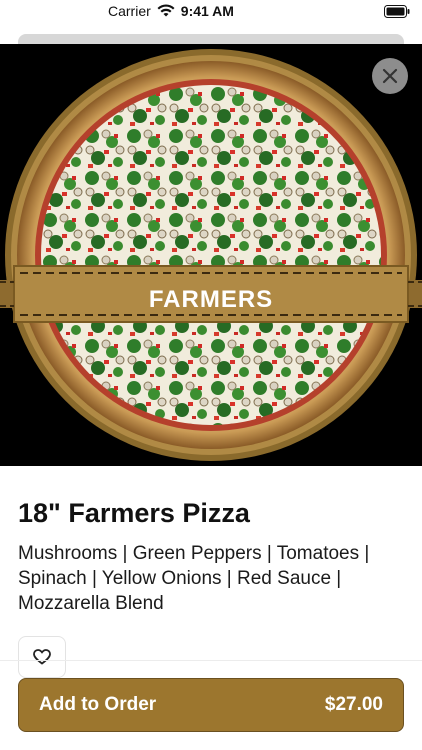 The width and height of the screenshot is (422, 750). Describe the element at coordinates (134, 513) in the screenshot. I see `product-title: 18" Farmers Pizza` at that location.